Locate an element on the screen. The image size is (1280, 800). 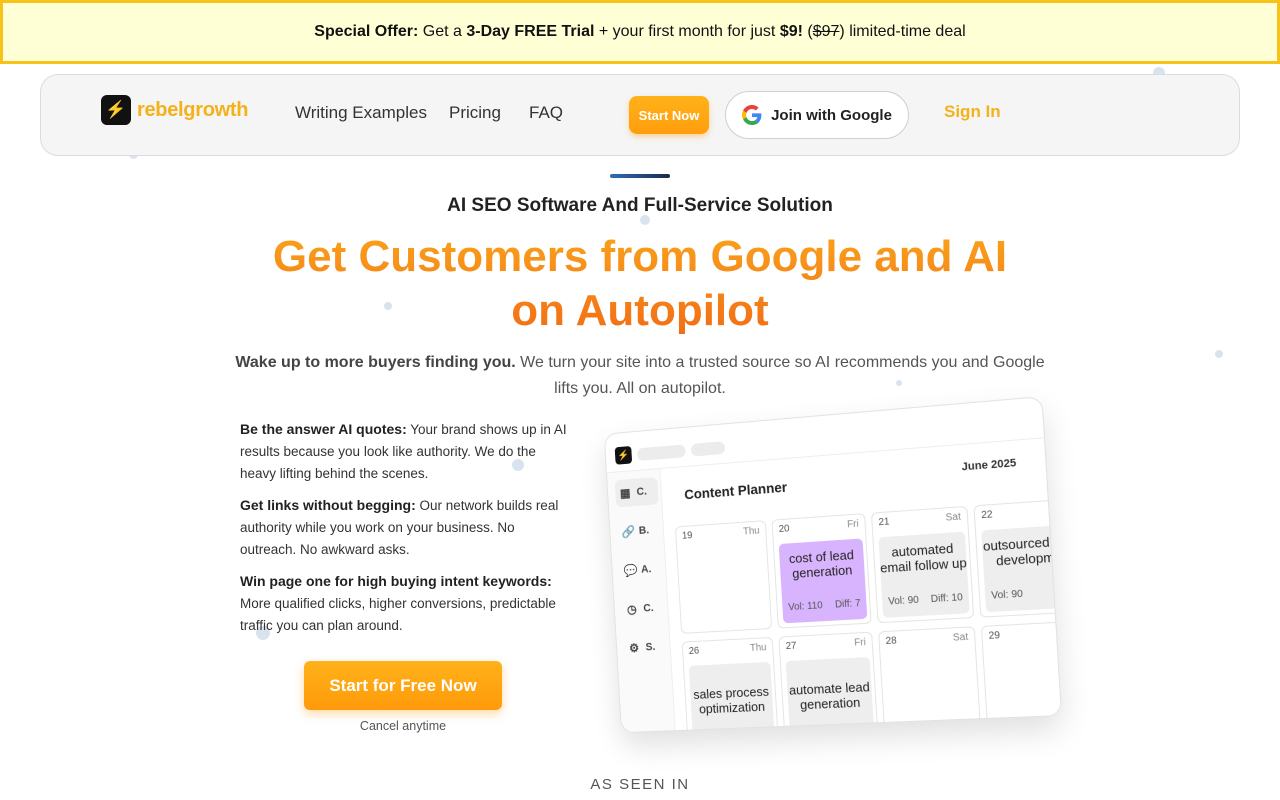
keyword-text: cost of lead generation is located at coordinates (821, 564).